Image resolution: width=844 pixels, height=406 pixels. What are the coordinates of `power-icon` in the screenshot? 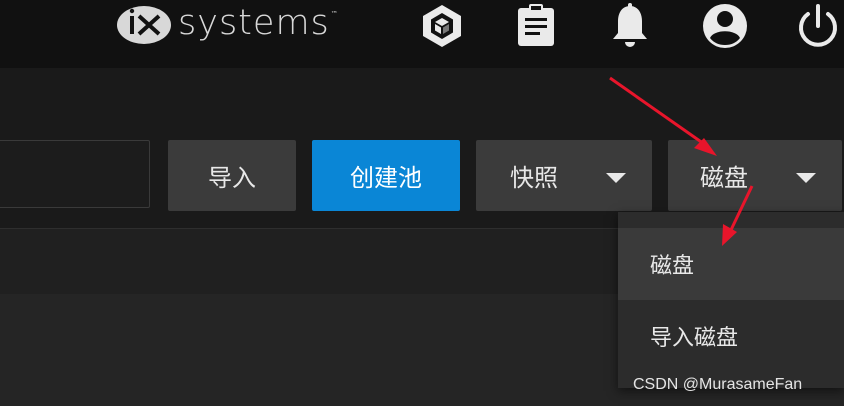 It's located at (818, 26).